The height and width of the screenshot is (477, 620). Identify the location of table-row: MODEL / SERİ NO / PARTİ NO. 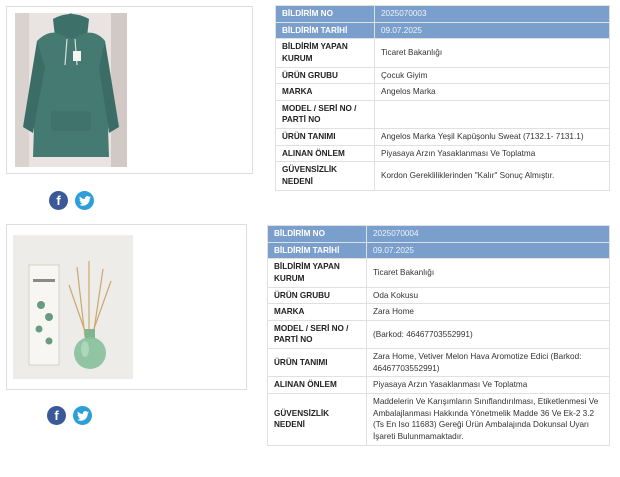
(442, 114).